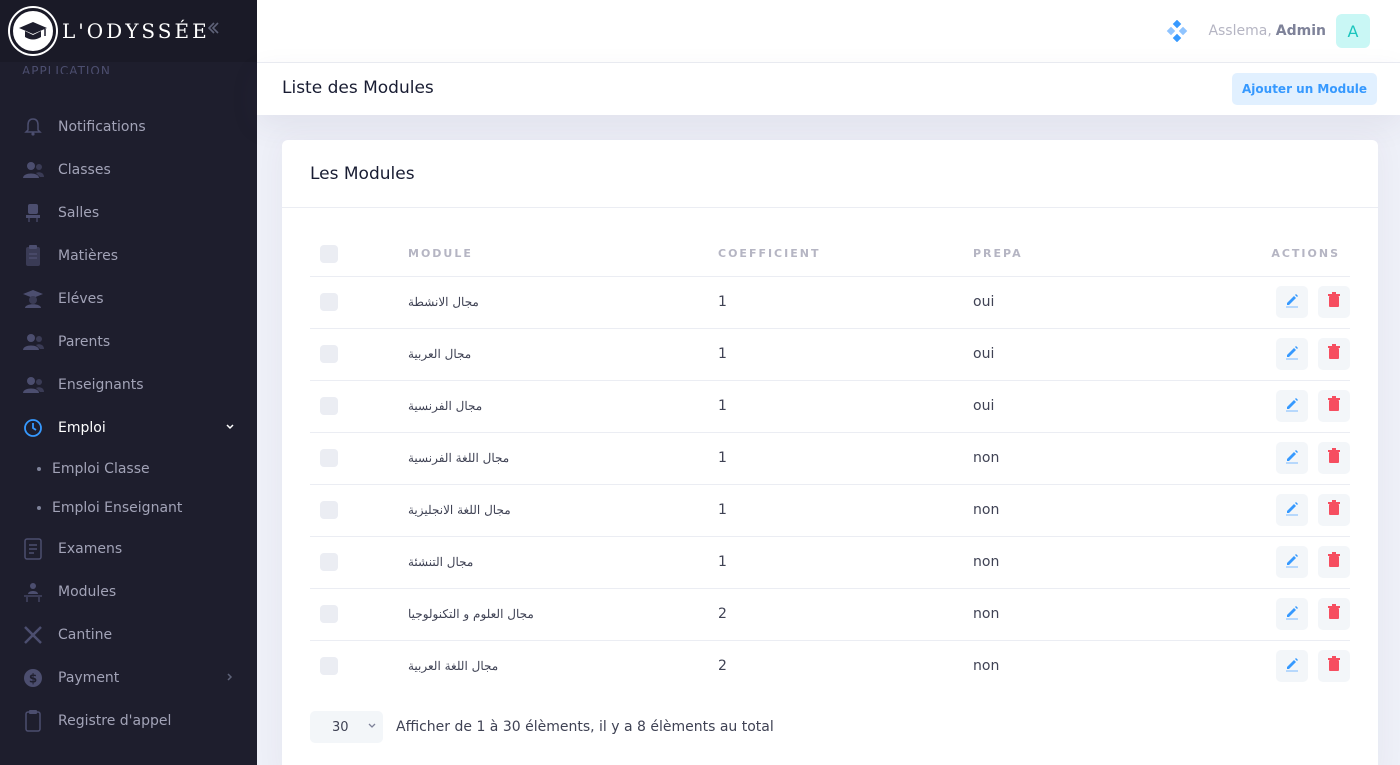  What do you see at coordinates (115, 720) in the screenshot?
I see `sidebar-item-label: Registre d'appel` at bounding box center [115, 720].